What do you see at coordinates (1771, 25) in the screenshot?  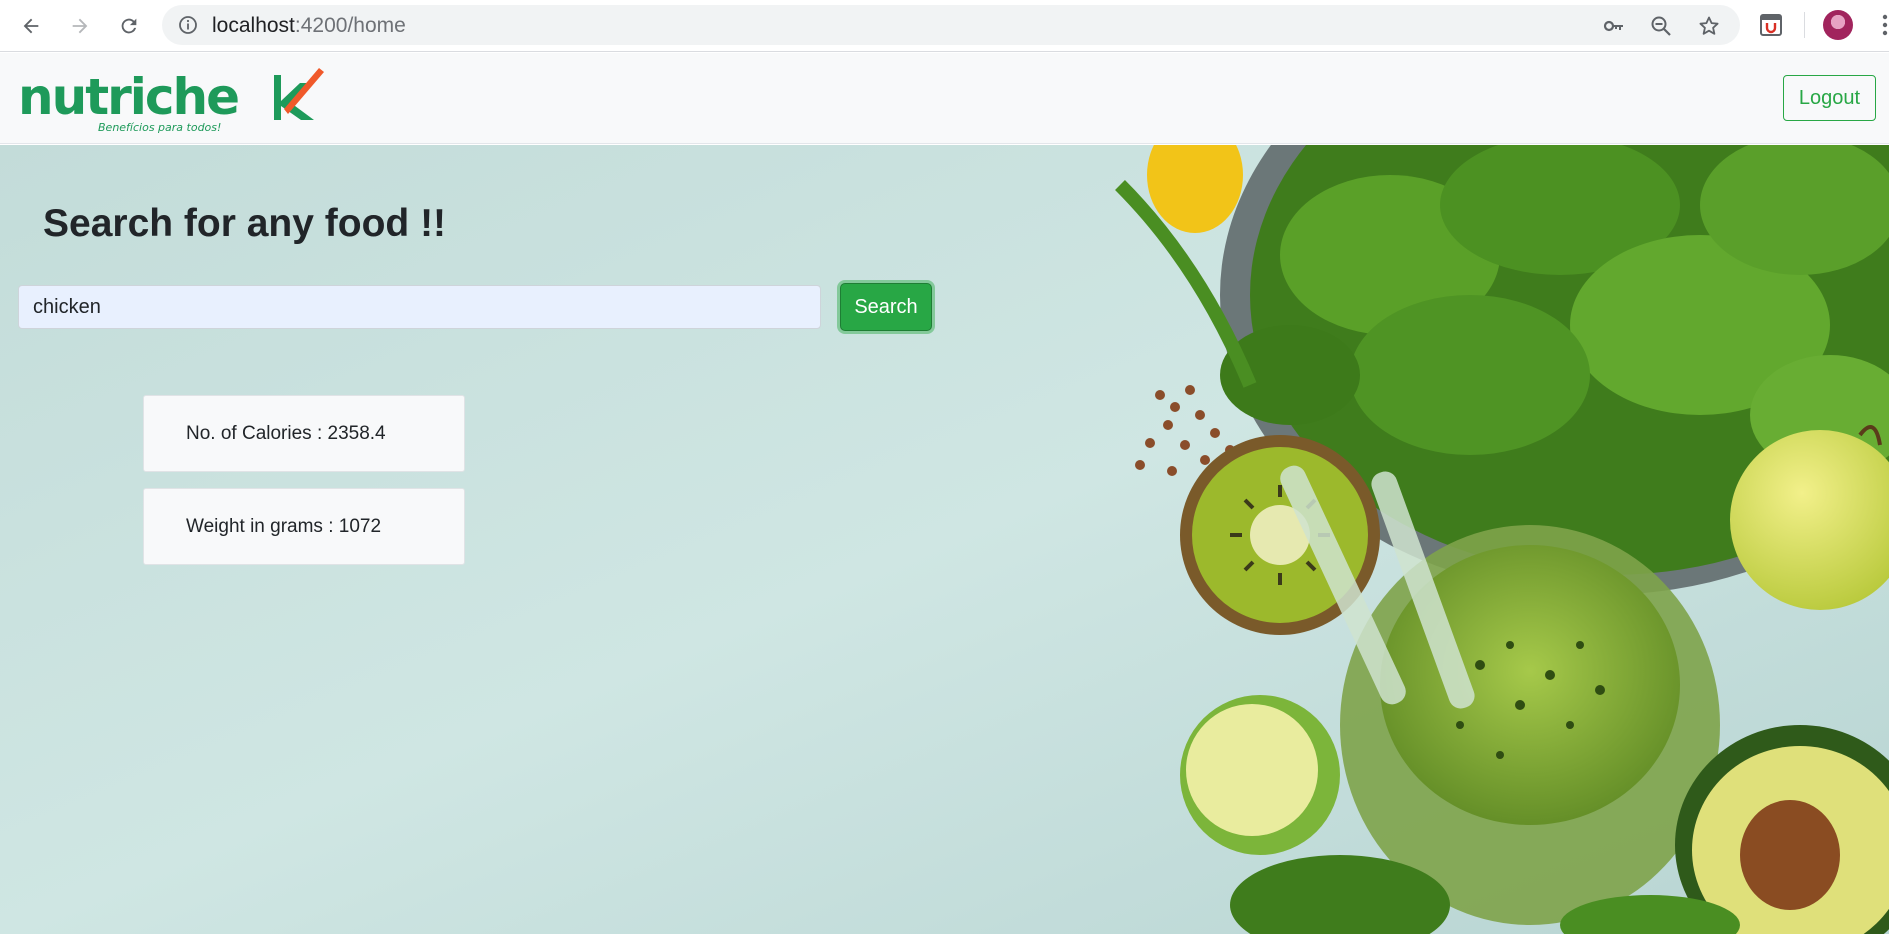 I see `extension-icon` at bounding box center [1771, 25].